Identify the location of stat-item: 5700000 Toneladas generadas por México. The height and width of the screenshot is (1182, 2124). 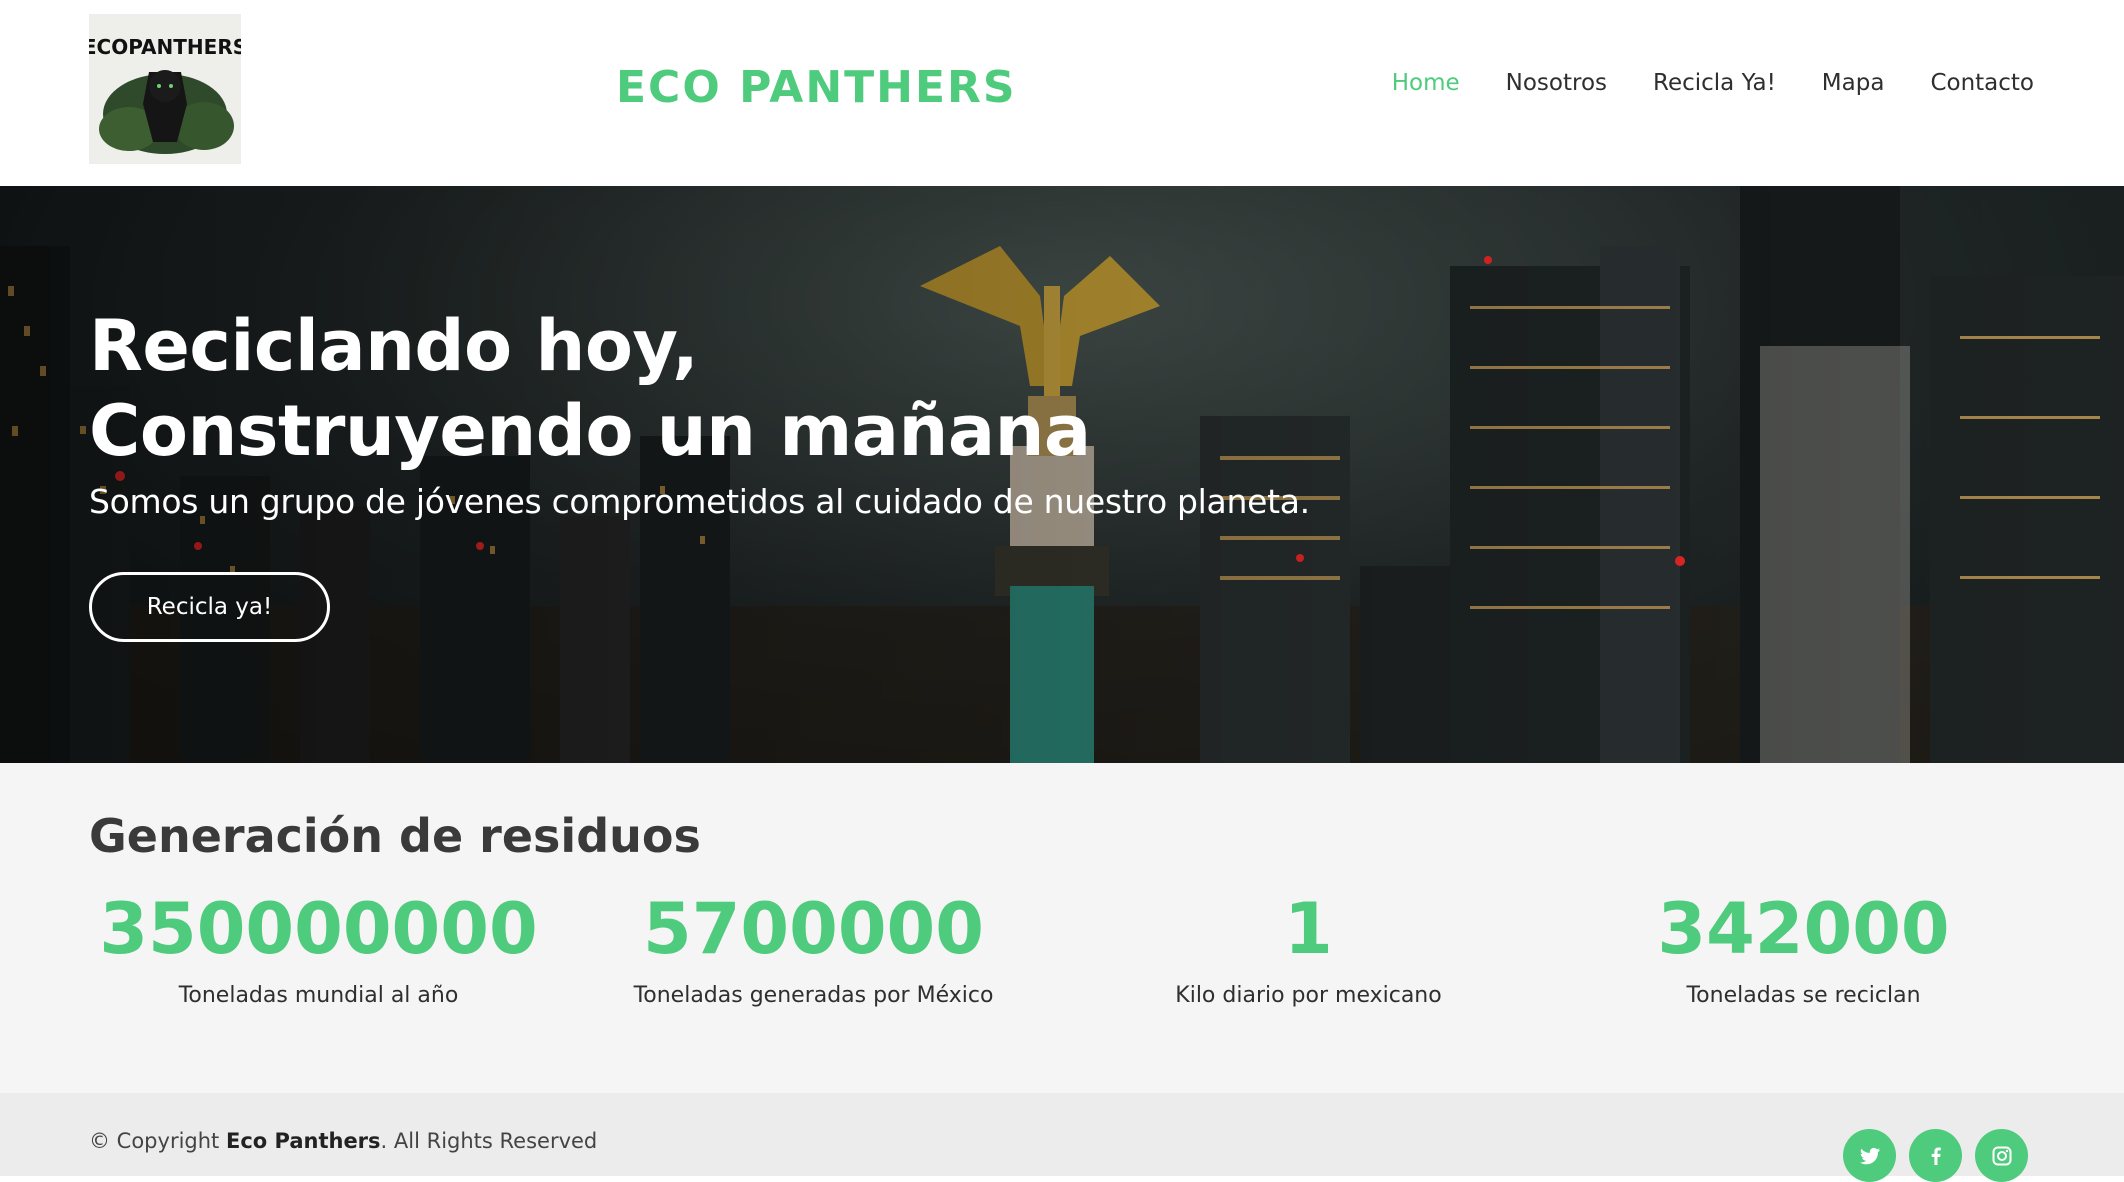
(813, 948).